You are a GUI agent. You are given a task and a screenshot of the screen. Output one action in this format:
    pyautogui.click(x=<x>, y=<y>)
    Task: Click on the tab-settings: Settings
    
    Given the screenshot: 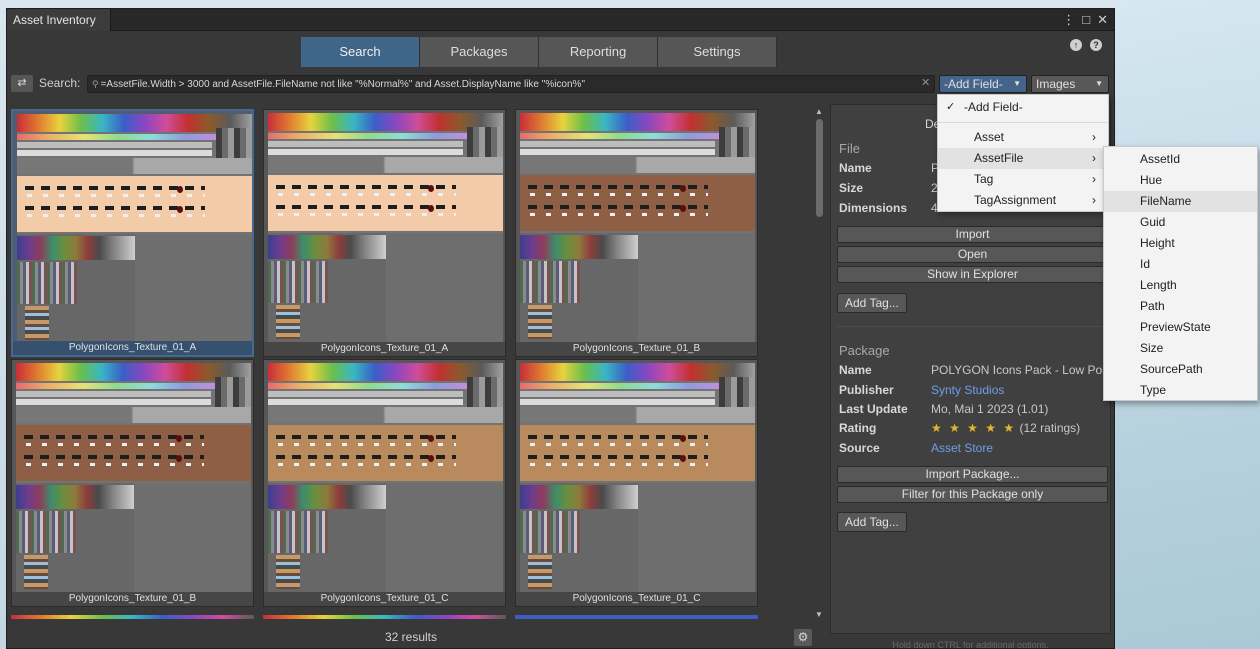 What is the action you would take?
    pyautogui.click(x=717, y=52)
    